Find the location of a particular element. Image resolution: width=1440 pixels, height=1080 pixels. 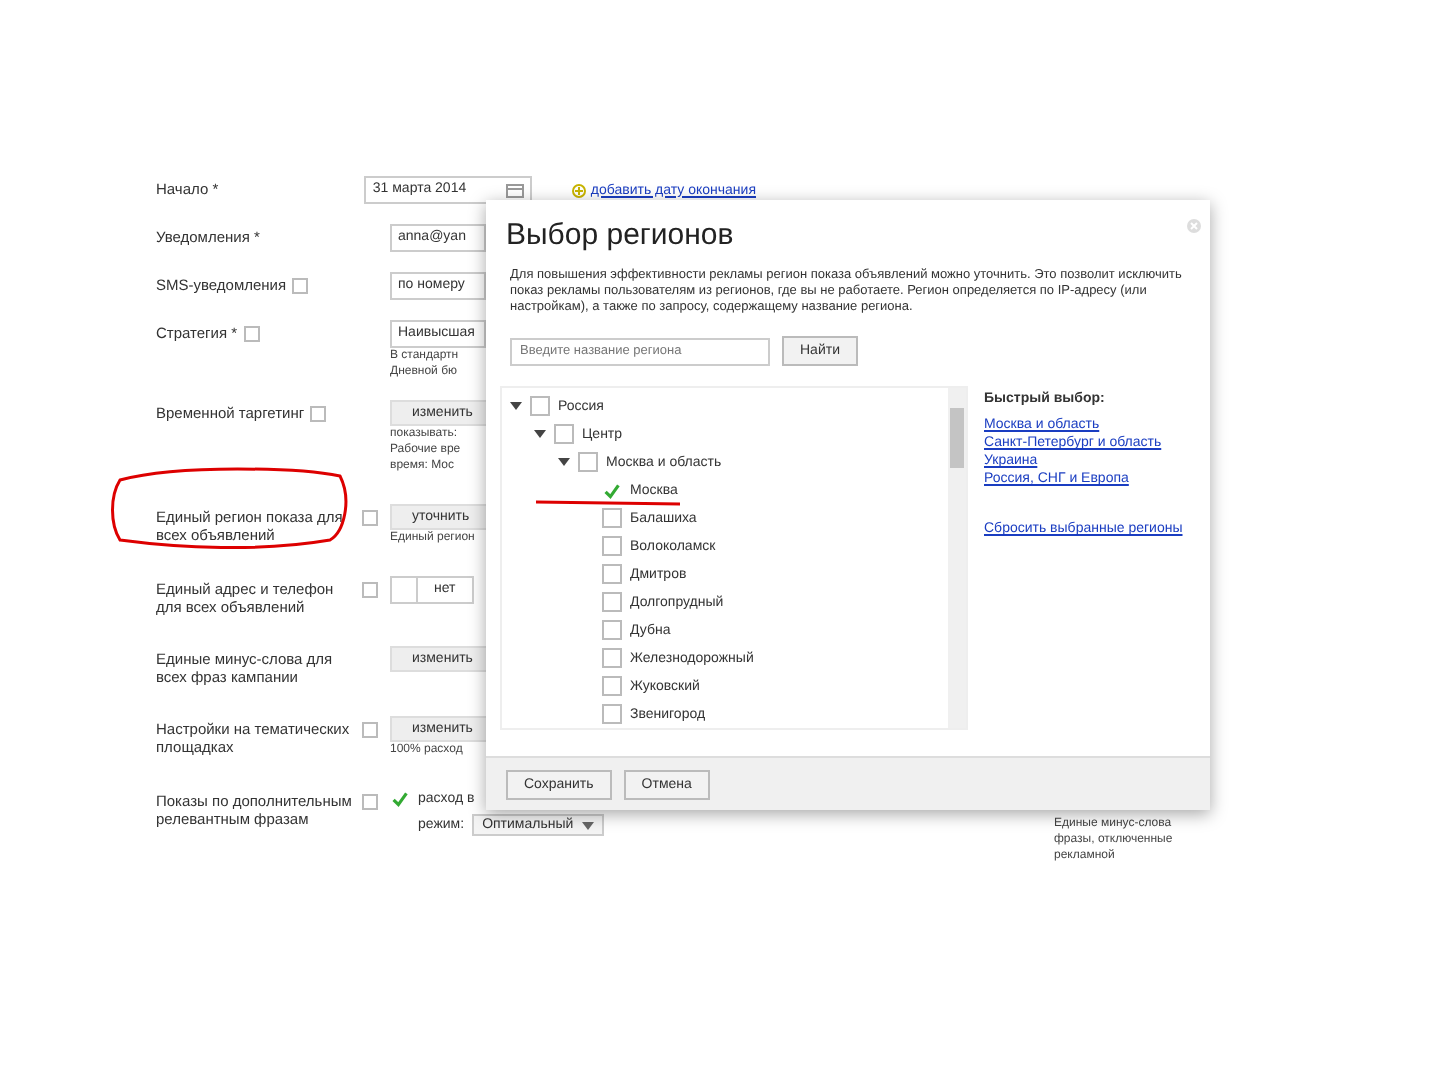

dialog-title: Выбор регионов is located at coordinates (620, 235).